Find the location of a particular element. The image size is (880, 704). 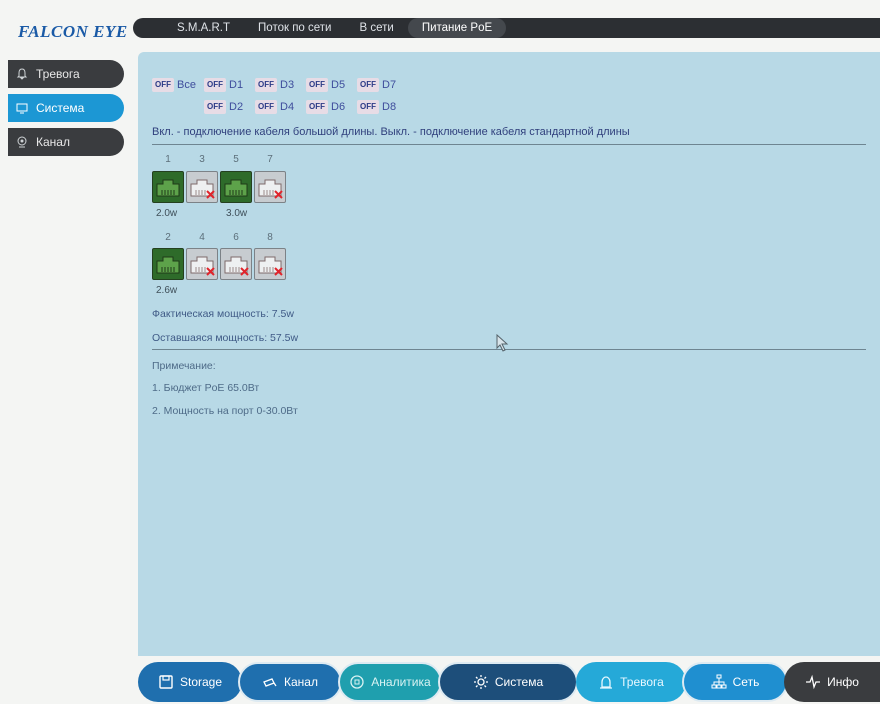

alarm-icon is located at coordinates (606, 682).